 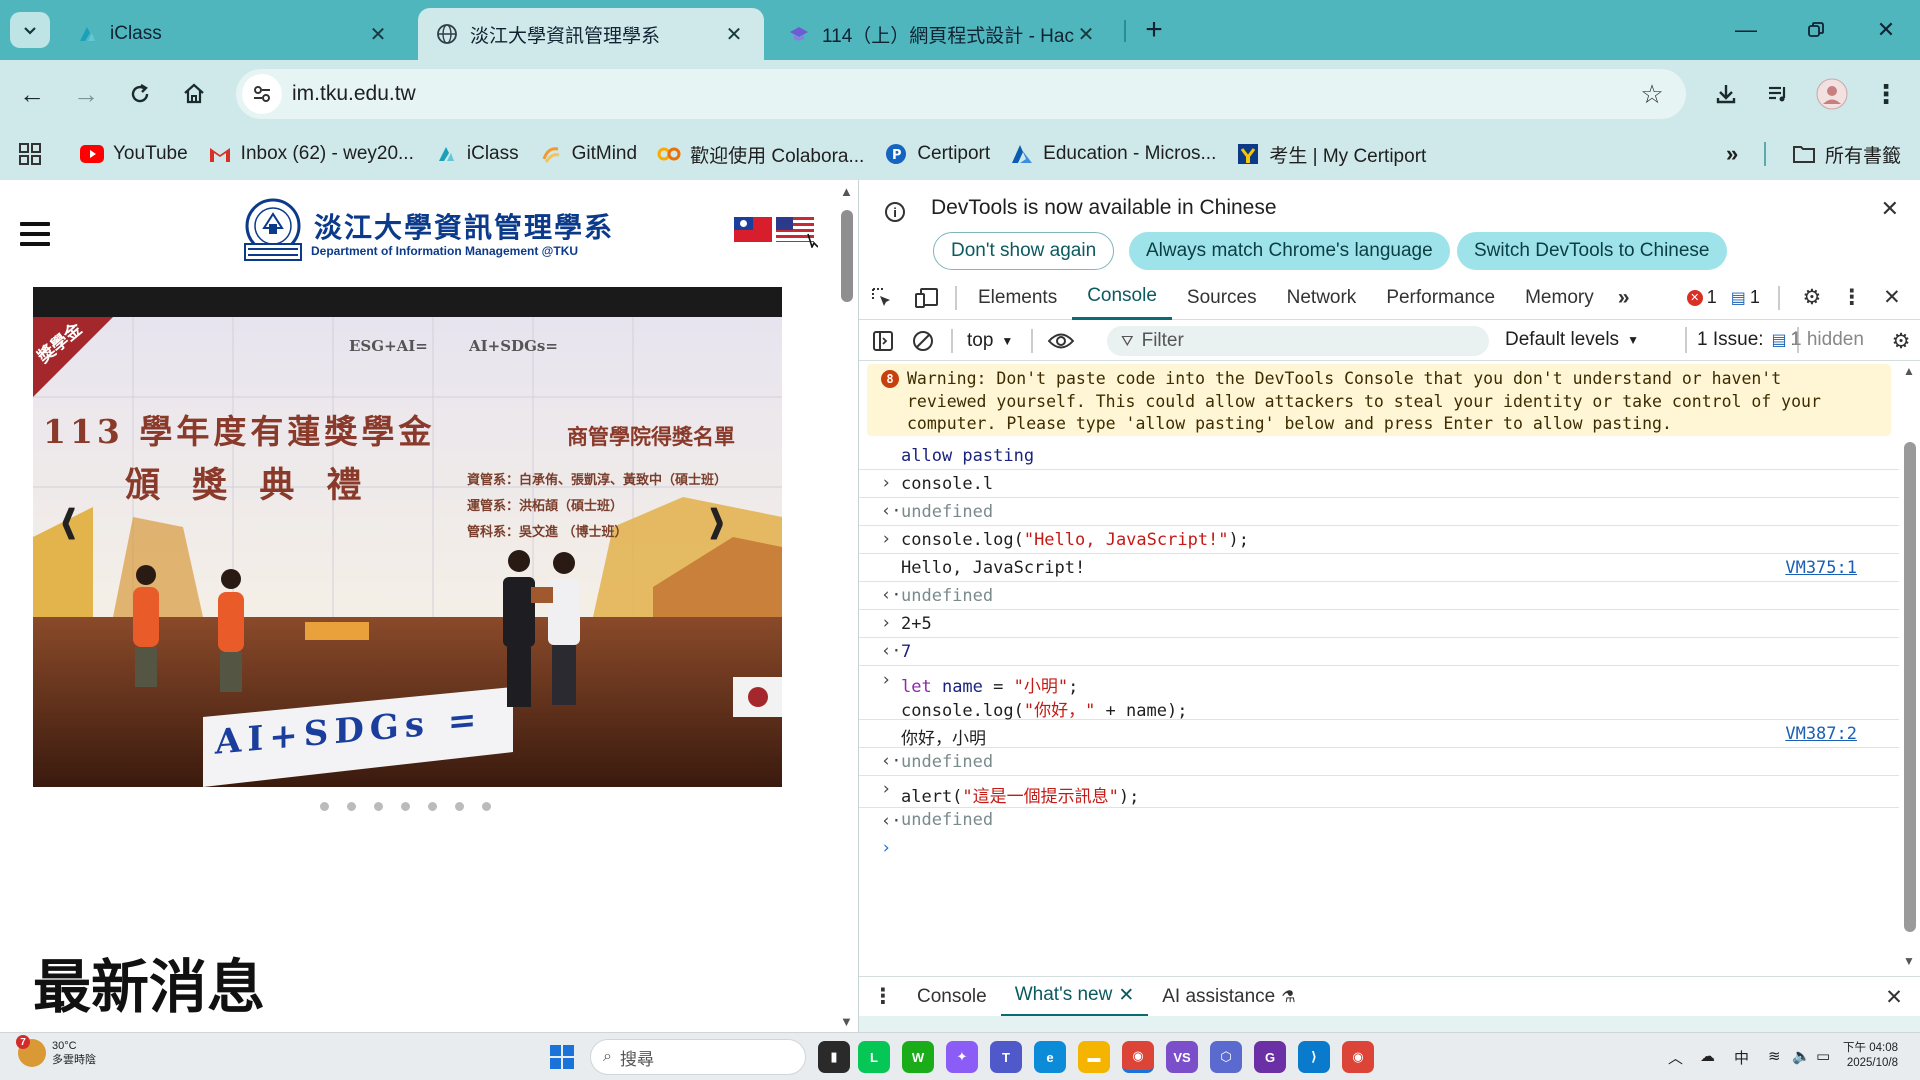 What do you see at coordinates (927, 298) in the screenshot?
I see `device-toolbar-icon` at bounding box center [927, 298].